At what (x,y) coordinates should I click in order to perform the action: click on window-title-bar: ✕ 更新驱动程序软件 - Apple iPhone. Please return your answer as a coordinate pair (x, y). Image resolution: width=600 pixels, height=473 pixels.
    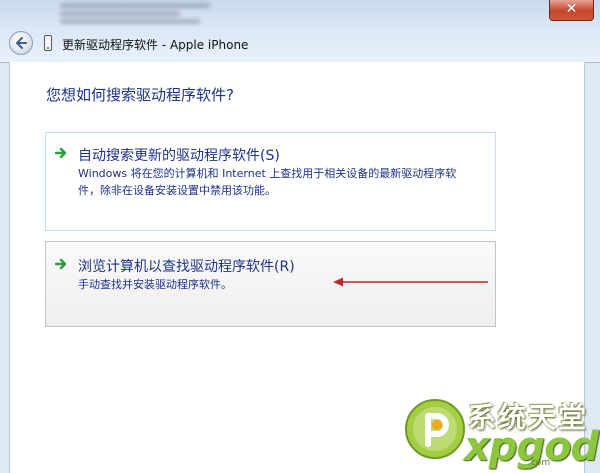
    Looking at the image, I should click on (300, 31).